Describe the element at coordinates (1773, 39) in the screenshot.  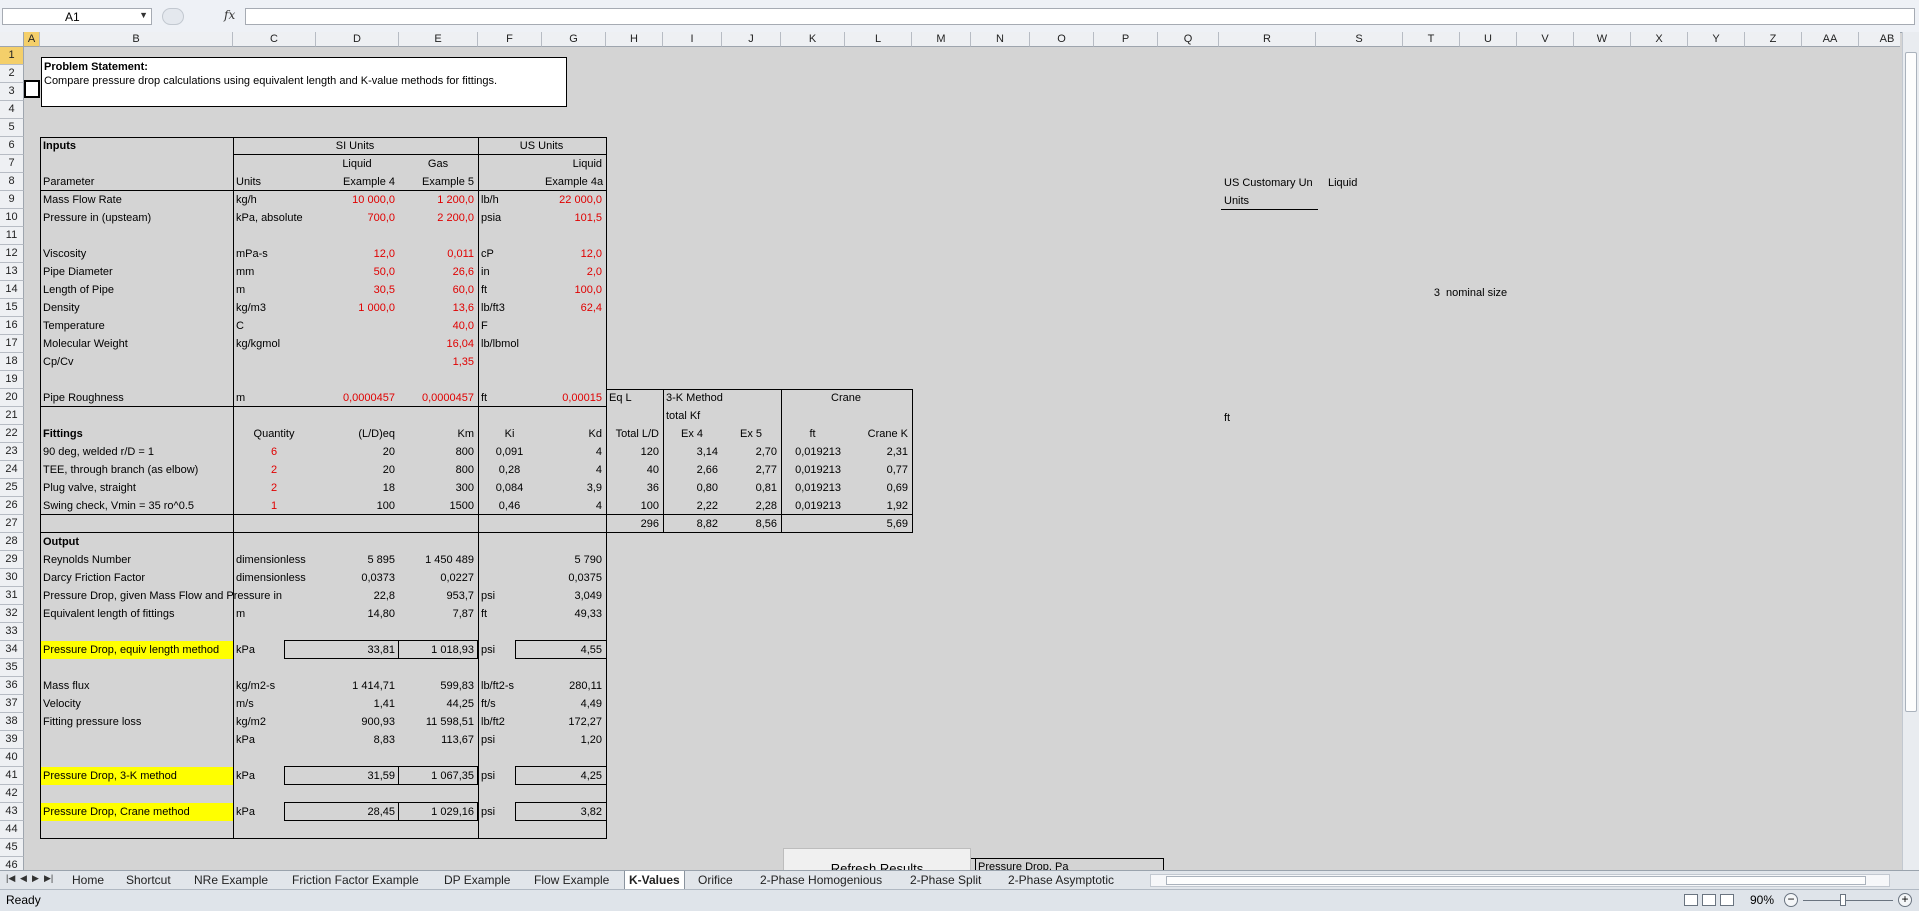
I see `column-header-z: Z` at that location.